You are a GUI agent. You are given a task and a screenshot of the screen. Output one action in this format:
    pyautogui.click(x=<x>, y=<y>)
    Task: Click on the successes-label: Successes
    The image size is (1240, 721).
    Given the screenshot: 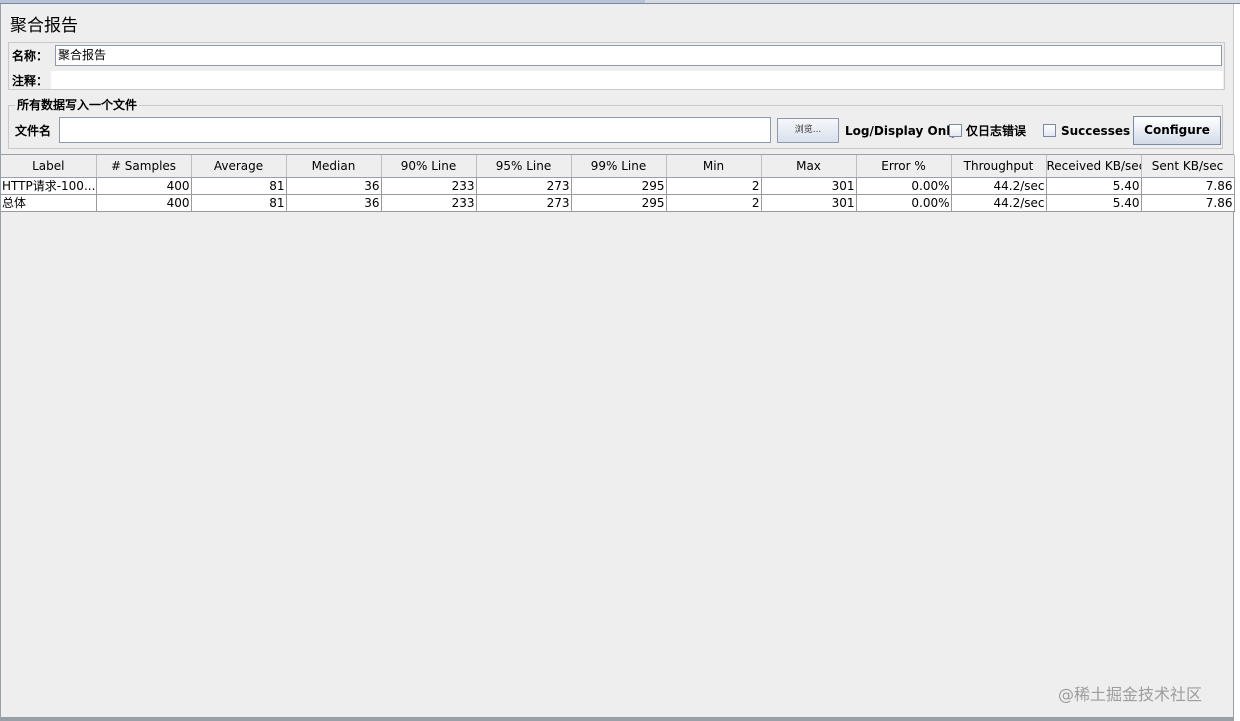 What is the action you would take?
    pyautogui.click(x=1096, y=131)
    